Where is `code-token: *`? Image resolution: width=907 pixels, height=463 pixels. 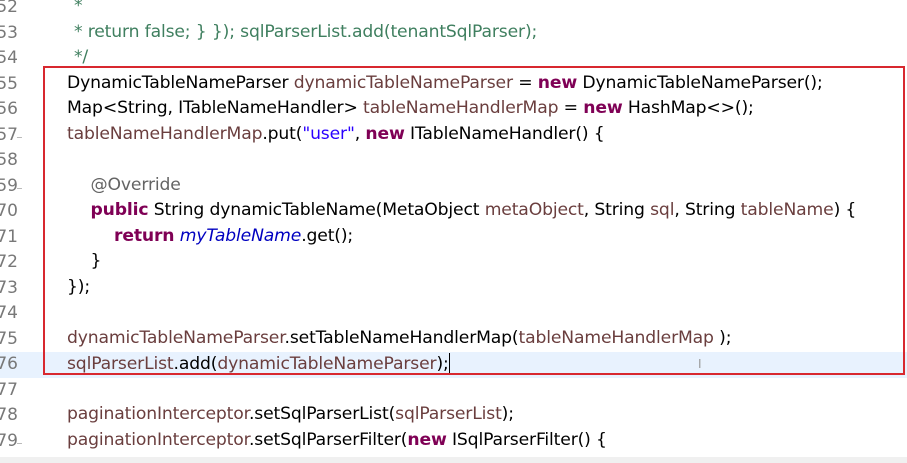 code-token: * is located at coordinates (70, 8).